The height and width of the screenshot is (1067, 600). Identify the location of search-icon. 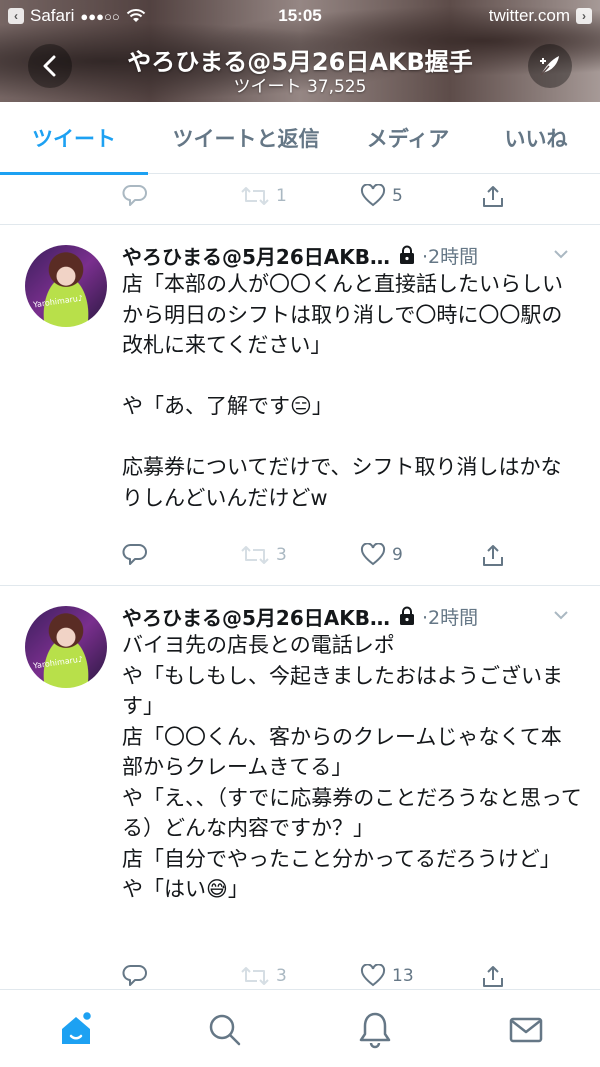
(225, 1030).